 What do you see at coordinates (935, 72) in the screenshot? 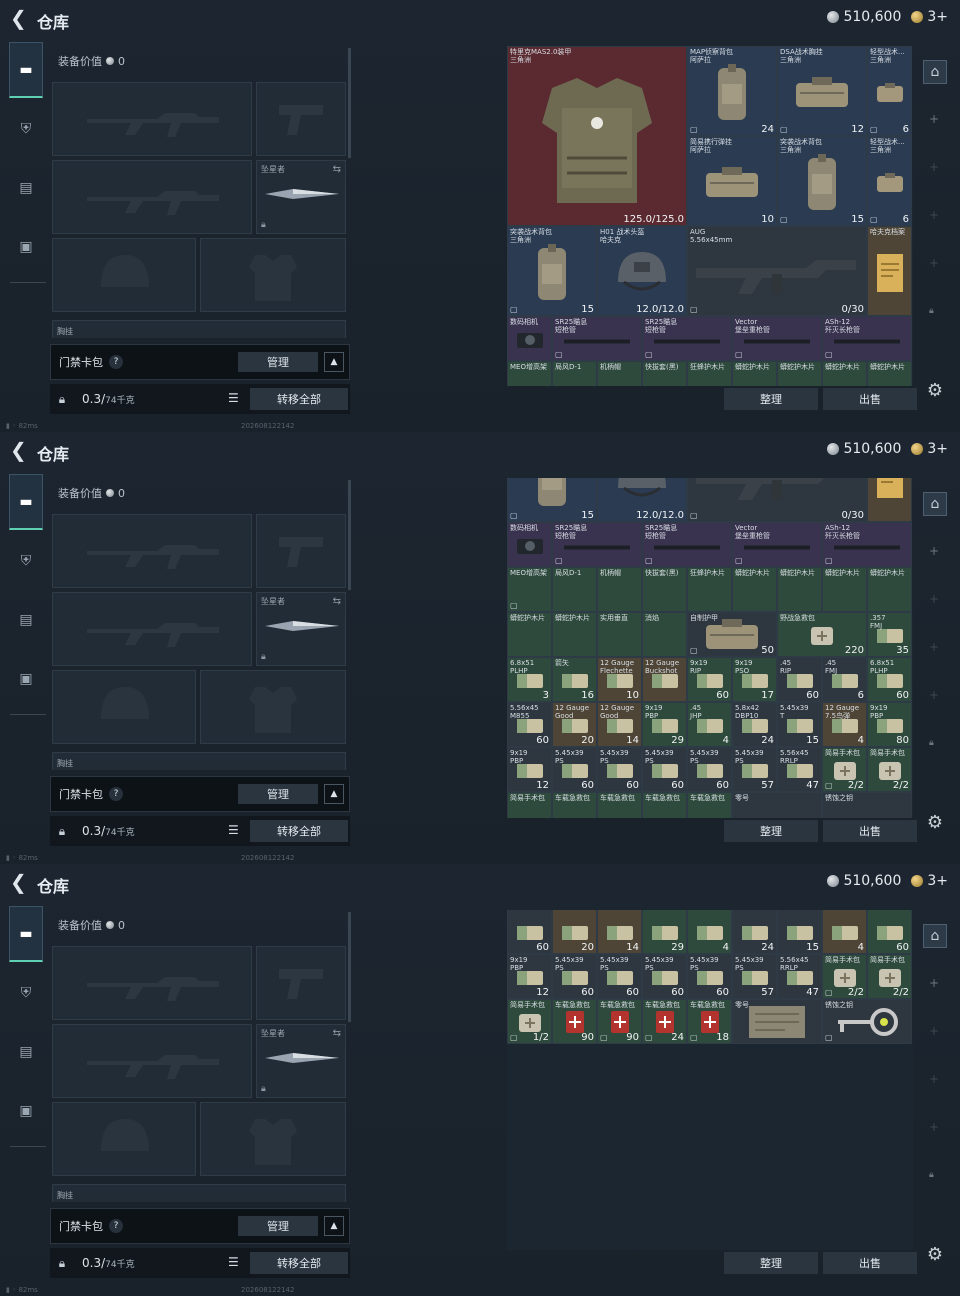
I see `stash-home-icon: ⌂` at bounding box center [935, 72].